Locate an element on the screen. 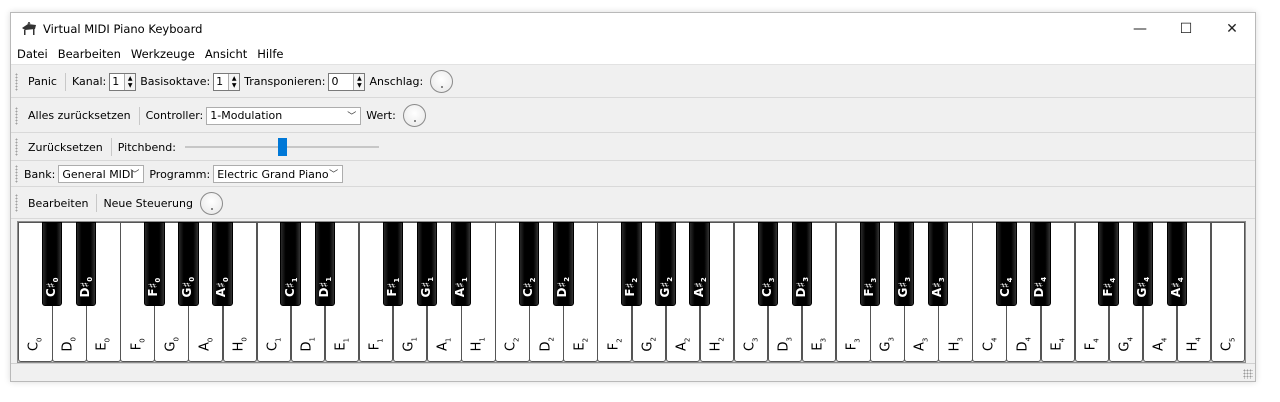 Image resolution: width=1280 pixels, height=402 pixels. black-key: F♯2 is located at coordinates (631, 264).